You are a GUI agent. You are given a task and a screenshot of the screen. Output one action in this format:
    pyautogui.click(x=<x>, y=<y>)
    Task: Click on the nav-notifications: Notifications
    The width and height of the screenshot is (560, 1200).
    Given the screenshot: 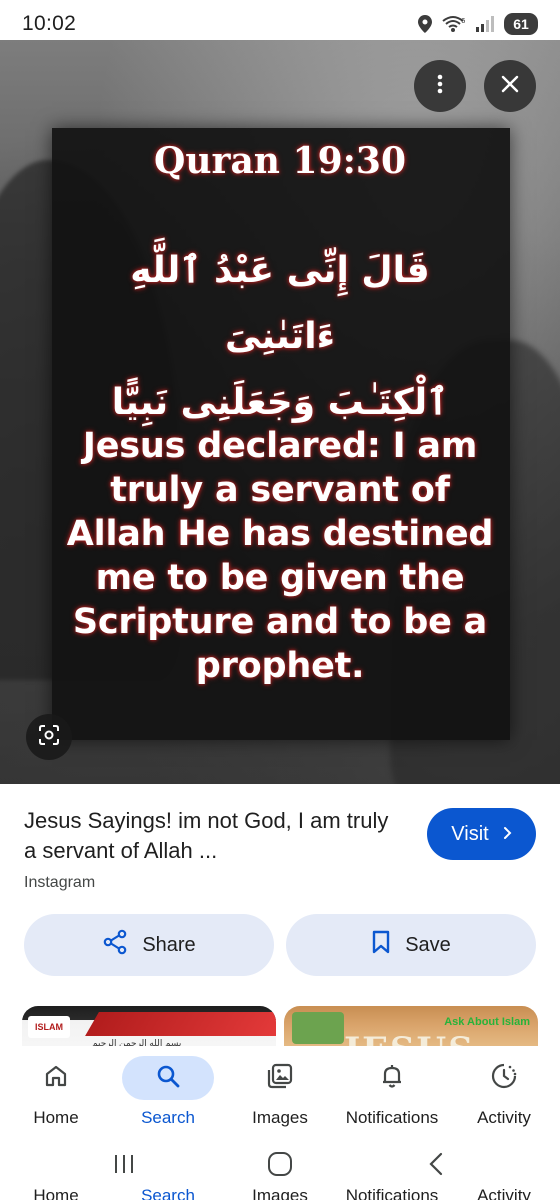 What is the action you would take?
    pyautogui.click(x=392, y=1091)
    